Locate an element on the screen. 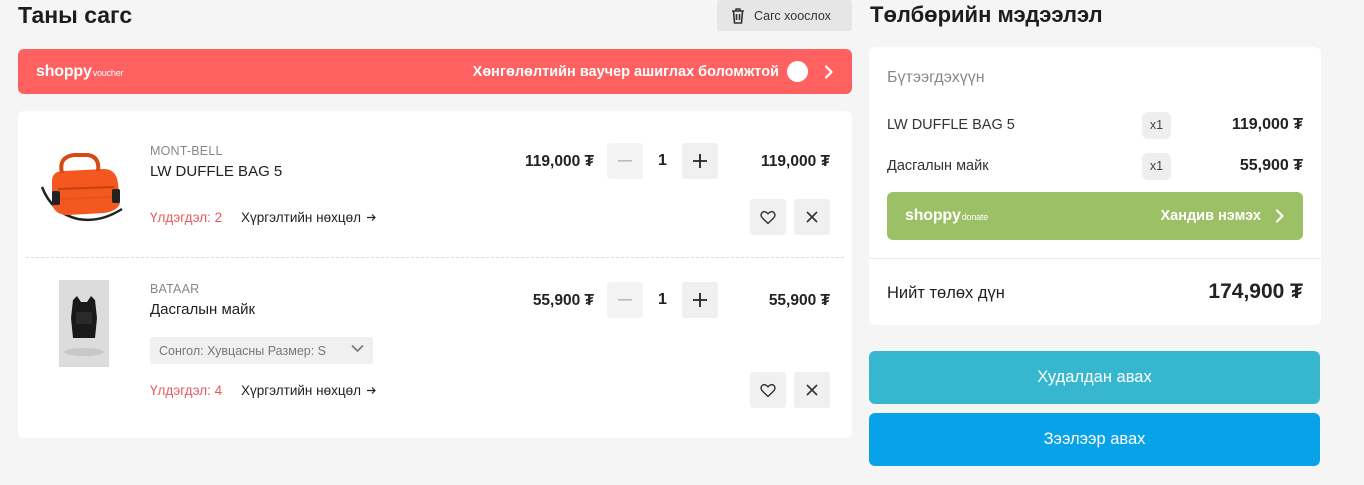 Image resolution: width=1364 pixels, height=485 pixels. variant-select: Сонгол: Хувцасны Размер: S is located at coordinates (261, 350).